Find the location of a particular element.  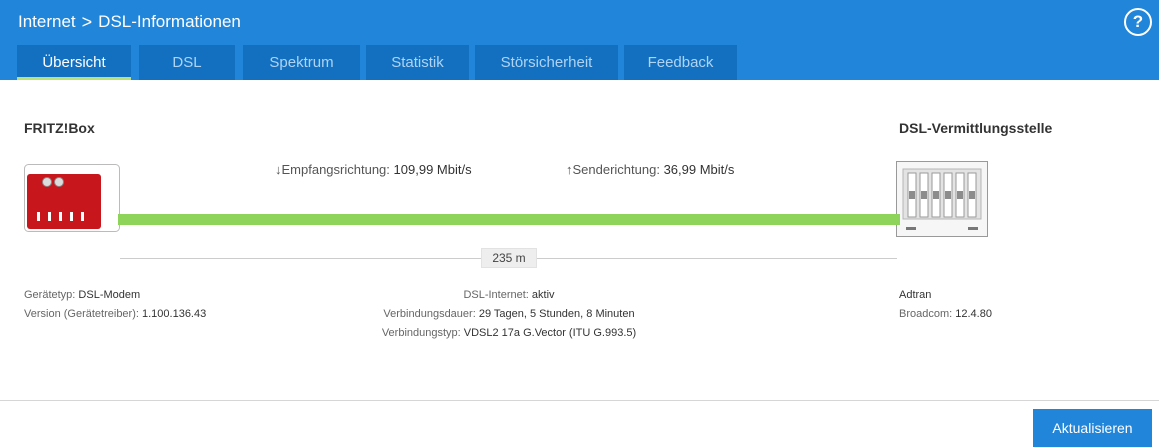

version-value: 1.100.136.43 is located at coordinates (174, 314).